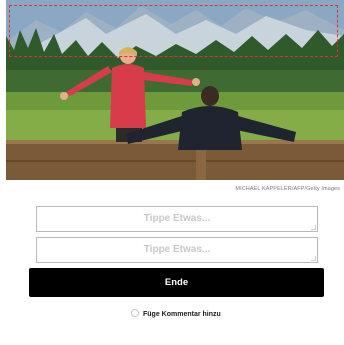 This screenshot has width=344, height=345. Describe the element at coordinates (287, 189) in the screenshot. I see `photo-credit: MICHAEL KAPPELER/AFP/Getty Images` at that location.